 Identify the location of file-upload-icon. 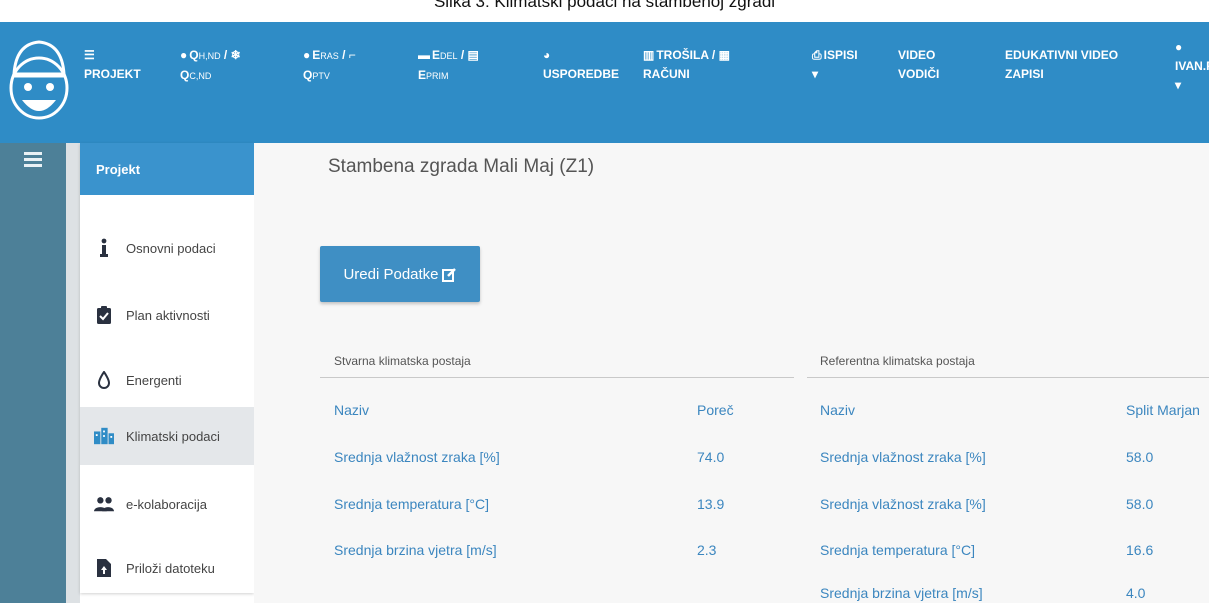
(104, 568).